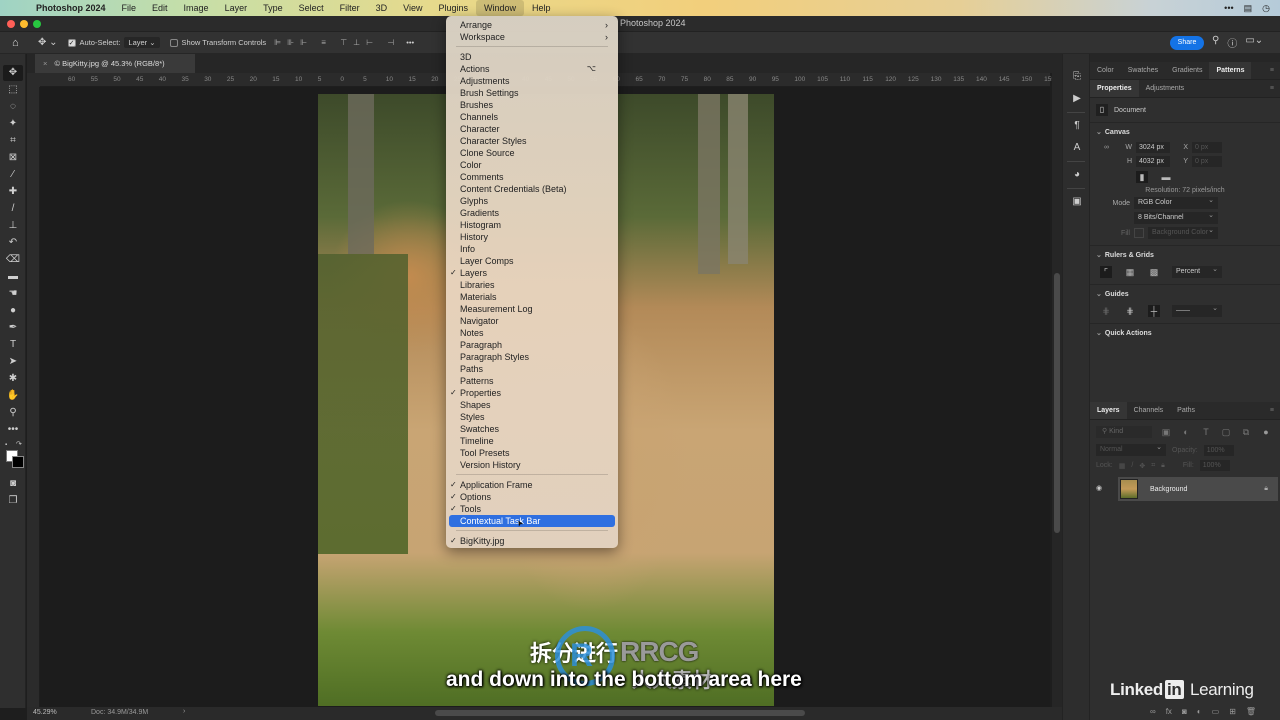  What do you see at coordinates (412, 8) in the screenshot?
I see `menu-view: View` at bounding box center [412, 8].